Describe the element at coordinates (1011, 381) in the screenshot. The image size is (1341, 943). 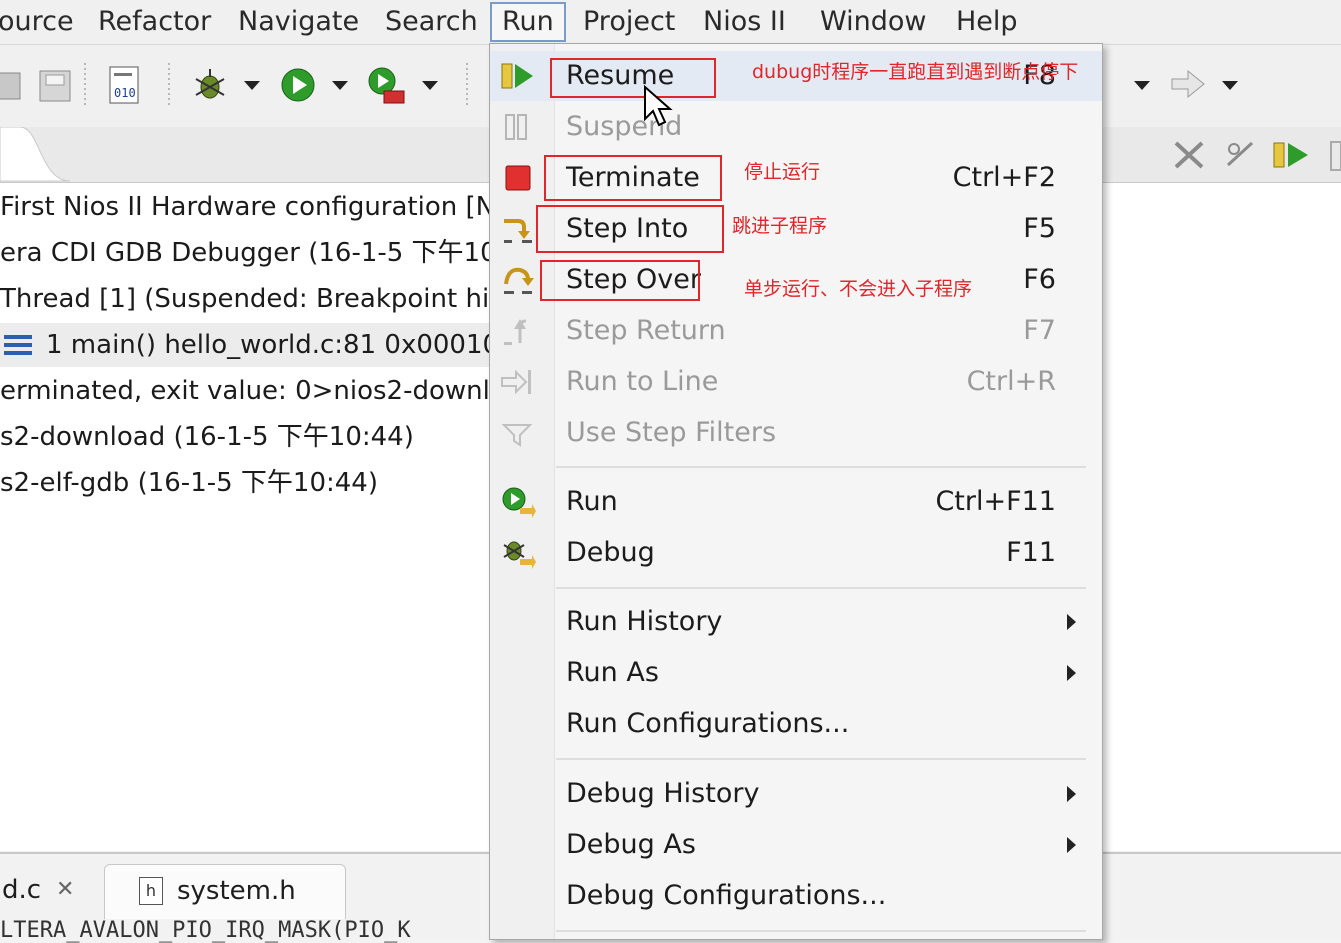
I see `menu-item-accelerator: Ctrl+R` at that location.